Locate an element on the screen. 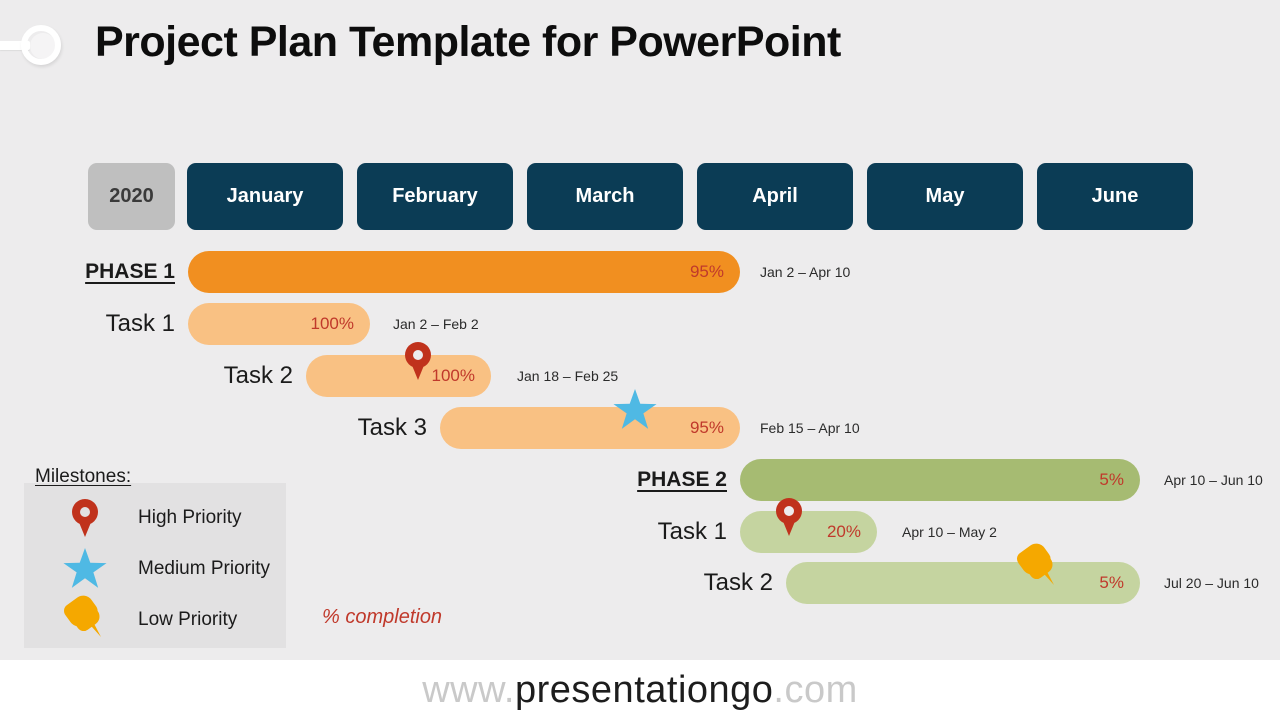 This screenshot has height=720, width=1280. gantt-bar-percent: 20% is located at coordinates (843, 531).